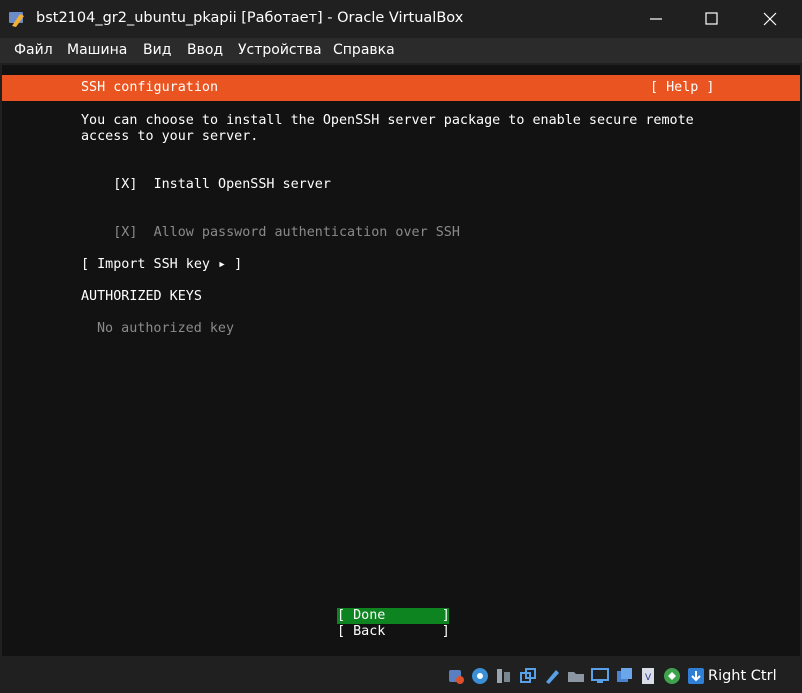 This screenshot has width=802, height=693. What do you see at coordinates (576, 676) in the screenshot?
I see `shared-folder-icon` at bounding box center [576, 676].